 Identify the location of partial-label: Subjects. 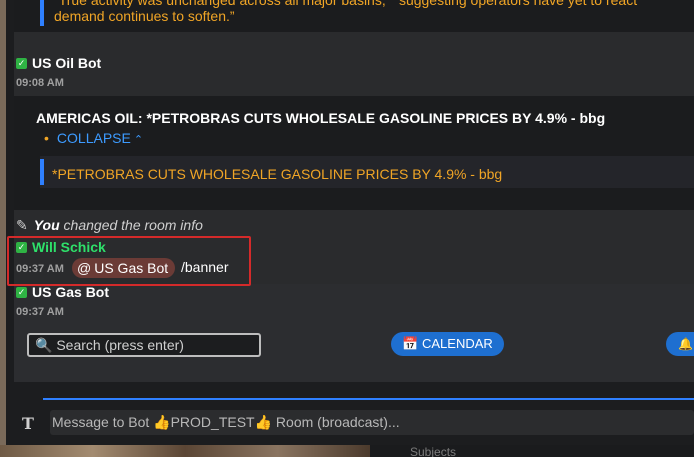
(433, 451).